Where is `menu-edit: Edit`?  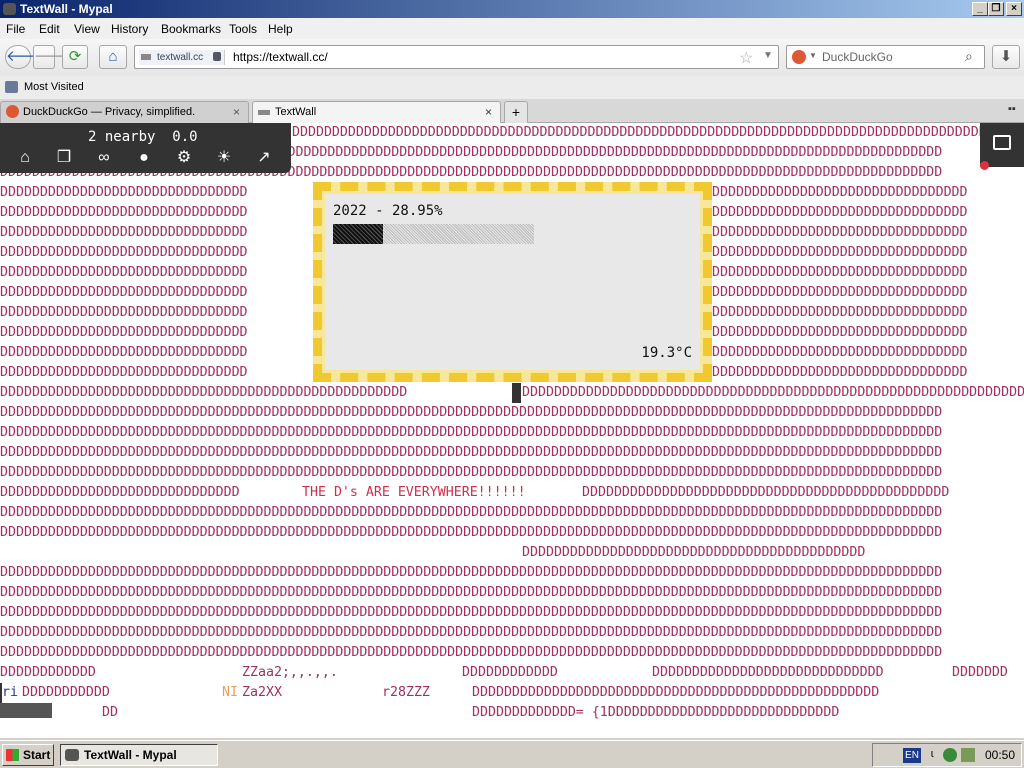
menu-edit: Edit is located at coordinates (49, 29).